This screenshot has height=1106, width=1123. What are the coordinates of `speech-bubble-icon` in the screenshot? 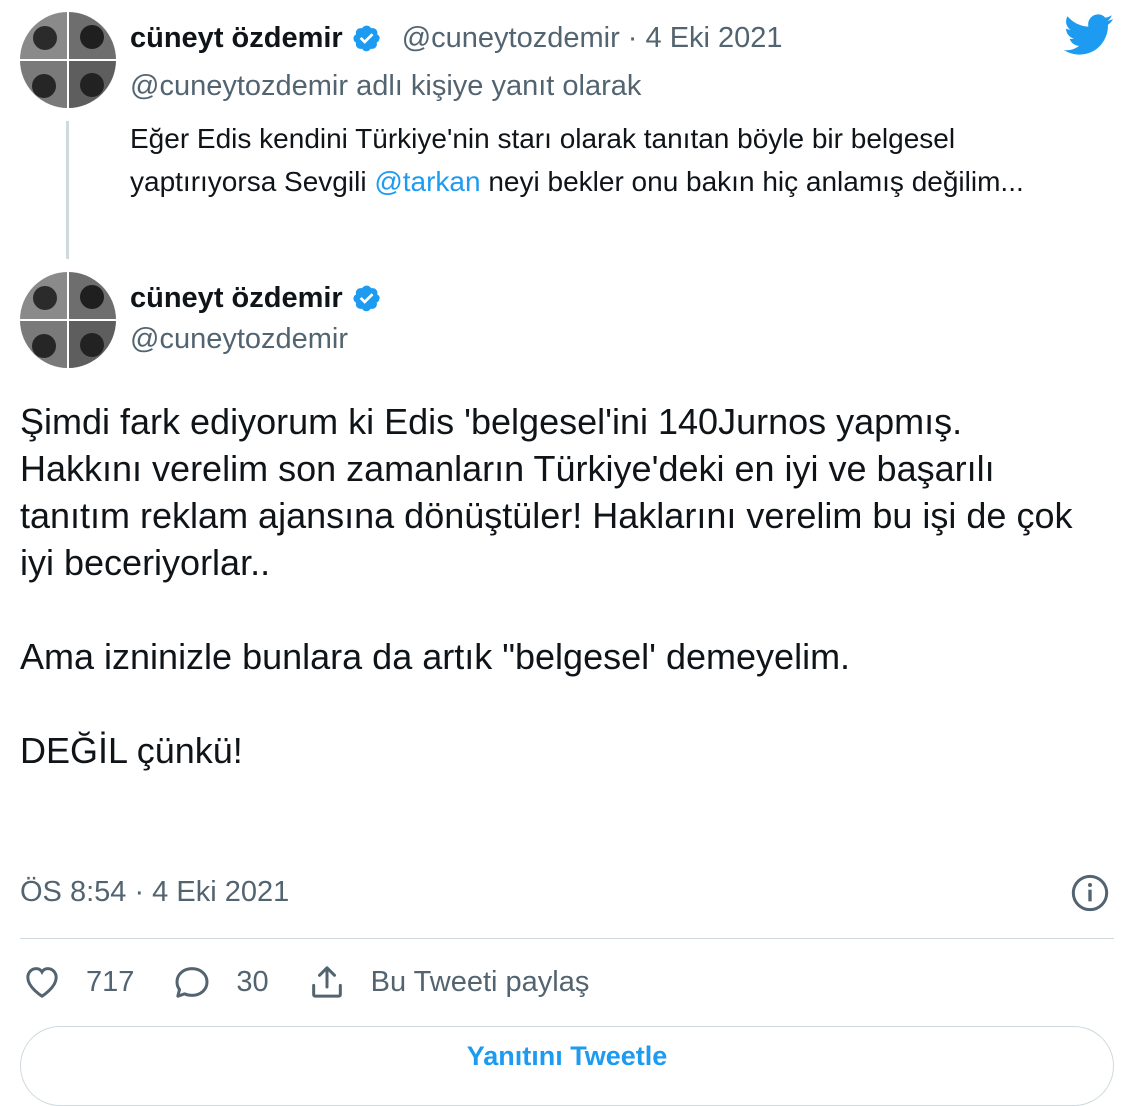 It's located at (192, 982).